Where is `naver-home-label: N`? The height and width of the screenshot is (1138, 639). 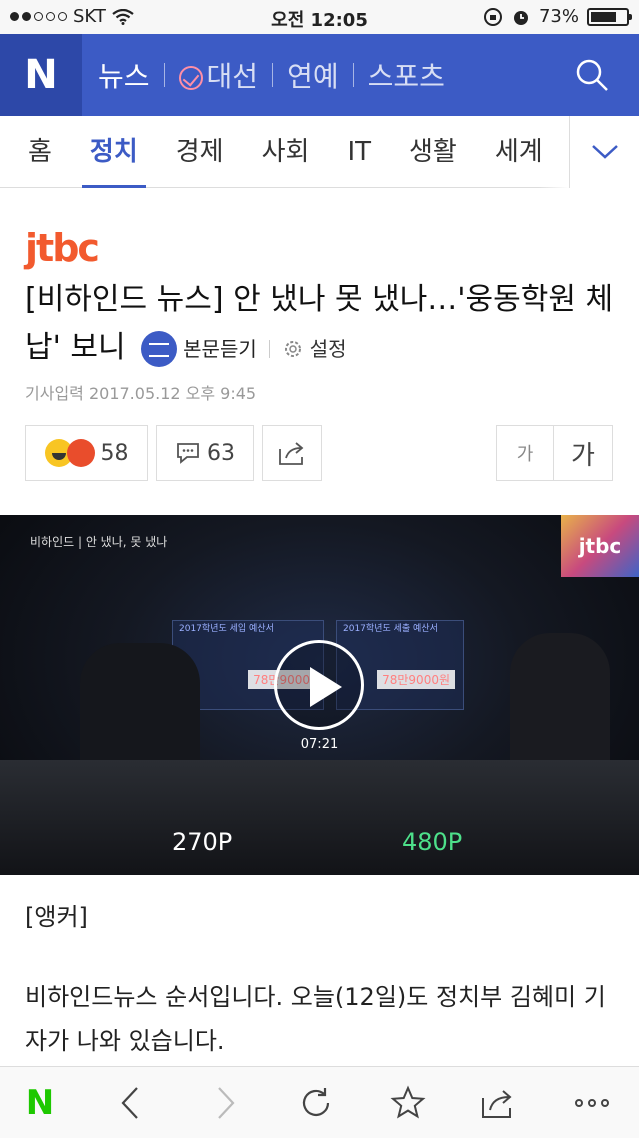 naver-home-label: N is located at coordinates (40, 1103).